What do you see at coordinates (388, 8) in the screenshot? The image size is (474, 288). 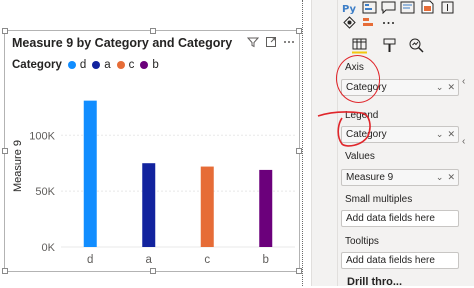 I see `qa-visual-icon` at bounding box center [388, 8].